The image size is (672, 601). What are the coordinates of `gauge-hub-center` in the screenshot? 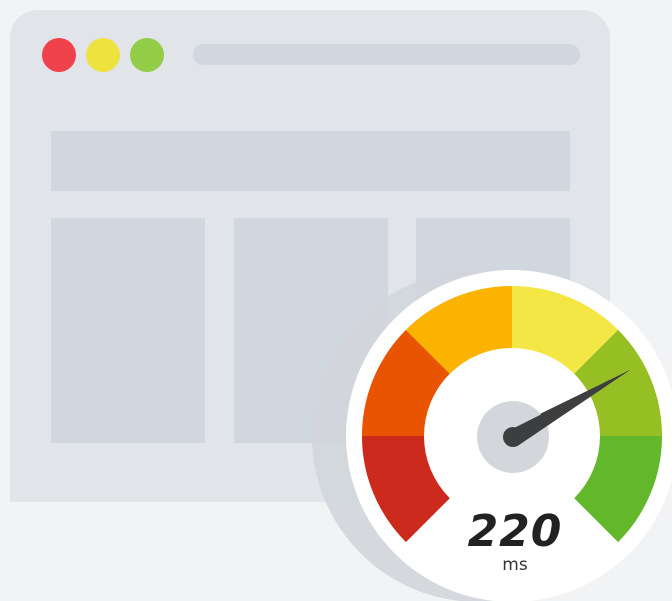 It's located at (513, 437).